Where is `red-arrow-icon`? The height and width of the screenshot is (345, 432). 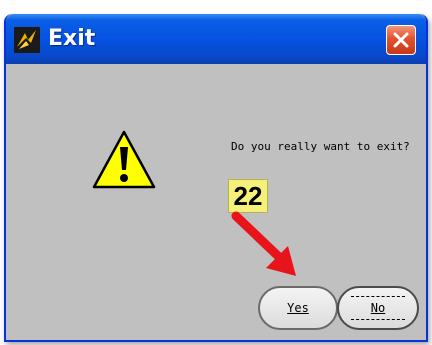
red-arrow-icon is located at coordinates (270, 247).